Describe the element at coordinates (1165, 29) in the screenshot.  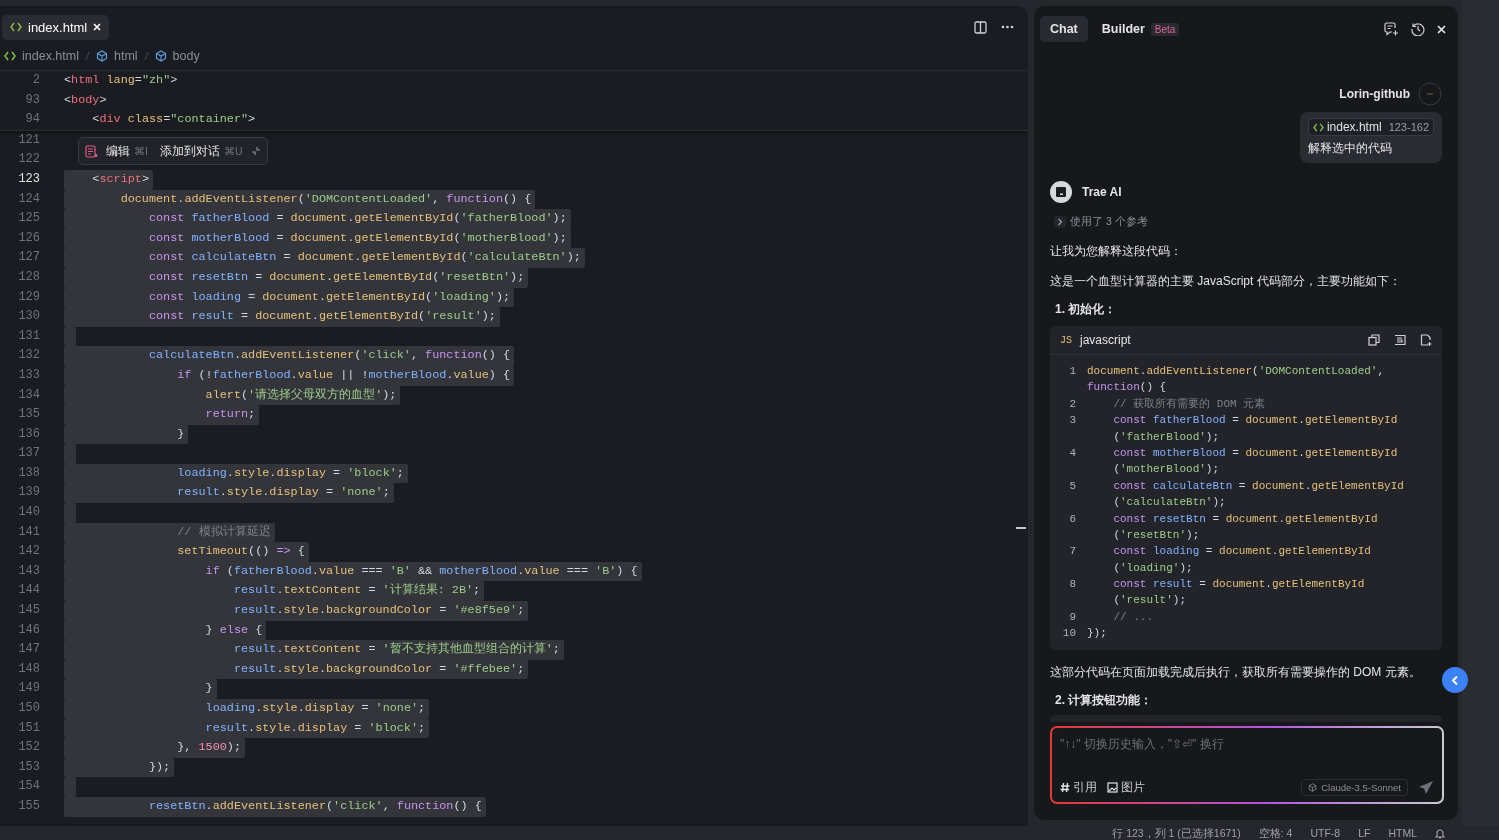
I see `beta-badge: Beta` at that location.